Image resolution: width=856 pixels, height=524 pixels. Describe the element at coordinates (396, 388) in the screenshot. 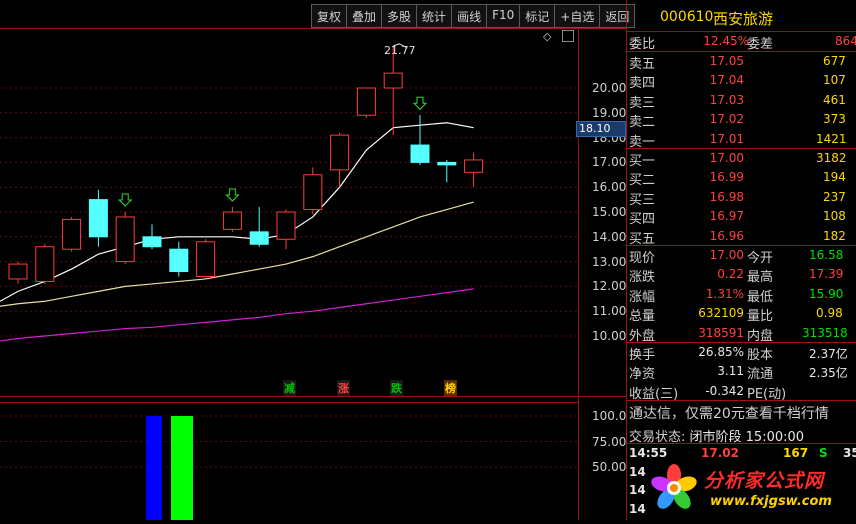

I see `event-marker-fall: 跌` at that location.